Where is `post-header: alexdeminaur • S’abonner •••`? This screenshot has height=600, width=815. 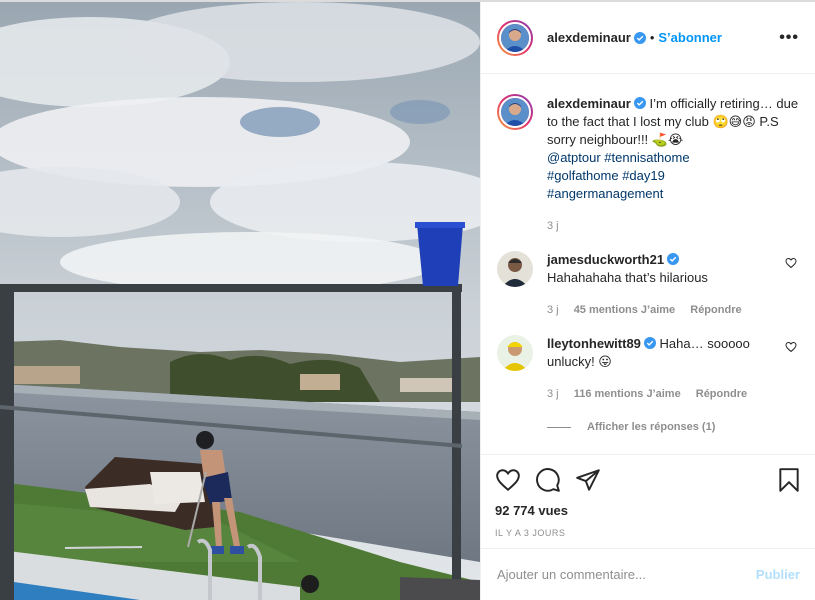 post-header: alexdeminaur • S’abonner ••• is located at coordinates (648, 38).